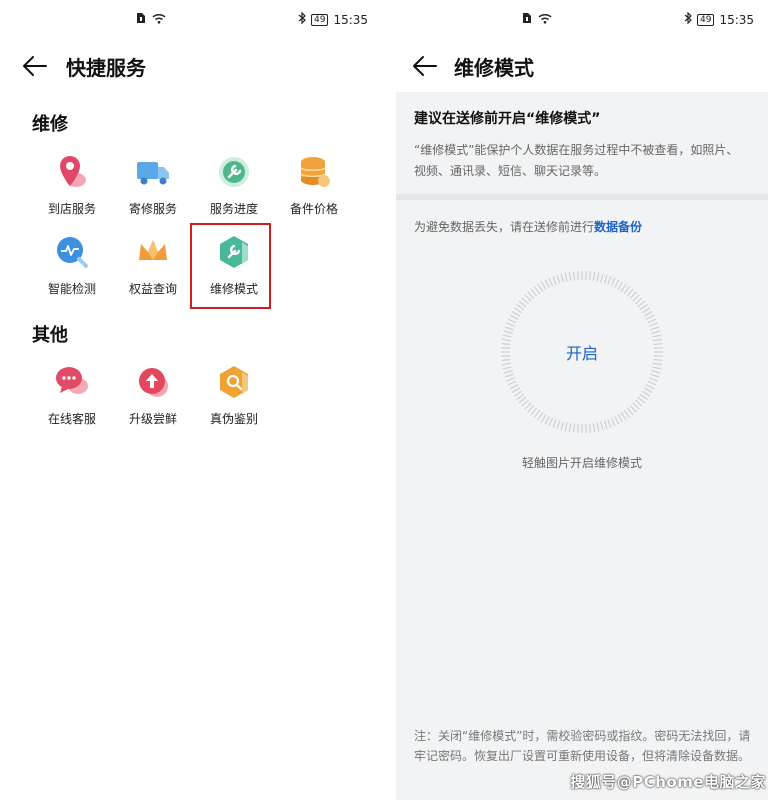 The height and width of the screenshot is (800, 776). What do you see at coordinates (507, 119) in the screenshot?
I see `repair-mode-headline: 建议在送修前开启“维修模式”` at bounding box center [507, 119].